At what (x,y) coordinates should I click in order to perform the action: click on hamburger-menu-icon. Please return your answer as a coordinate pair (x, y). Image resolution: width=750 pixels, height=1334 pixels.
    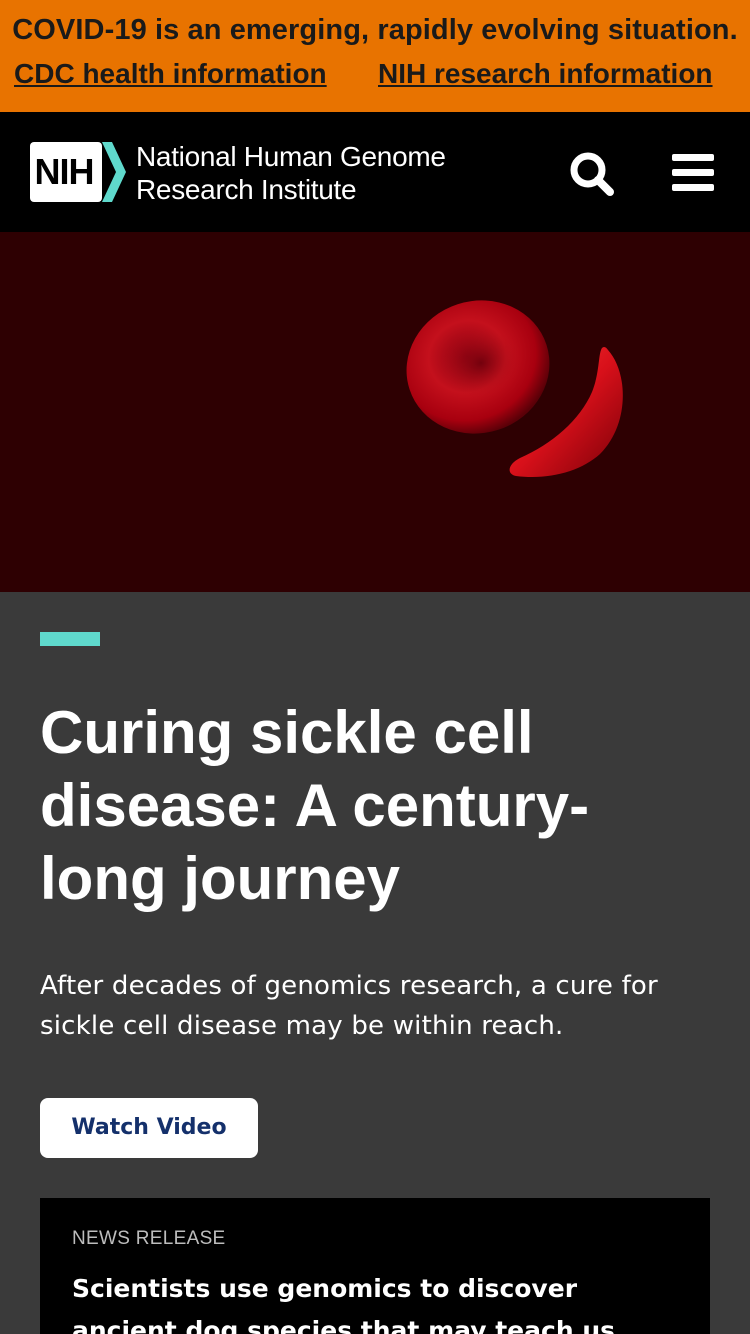
    Looking at the image, I should click on (693, 172).